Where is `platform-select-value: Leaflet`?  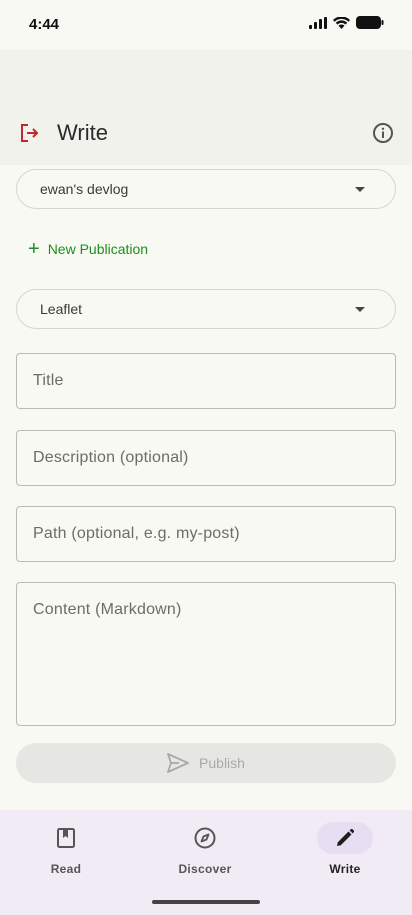
platform-select-value: Leaflet is located at coordinates (61, 309).